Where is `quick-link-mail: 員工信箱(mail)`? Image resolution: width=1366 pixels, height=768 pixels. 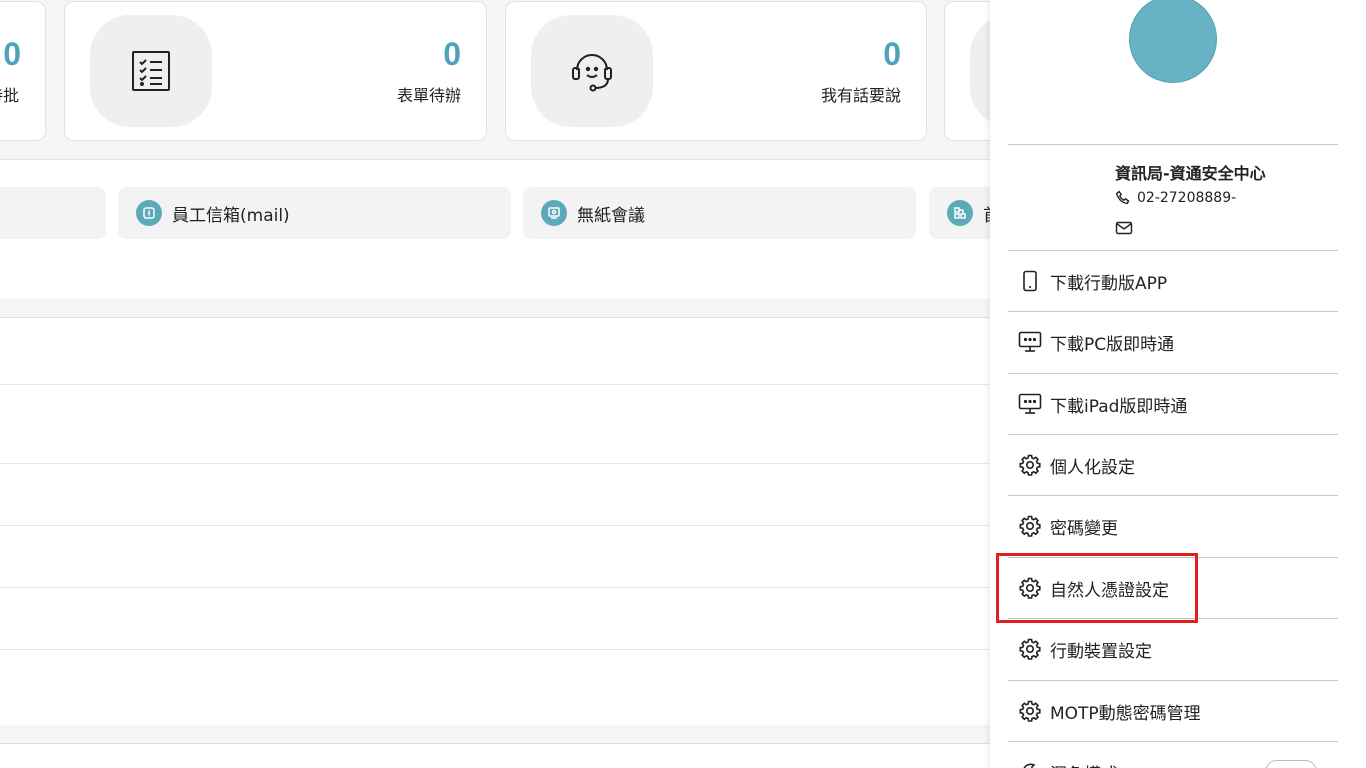 quick-link-mail: 員工信箱(mail) is located at coordinates (314, 213).